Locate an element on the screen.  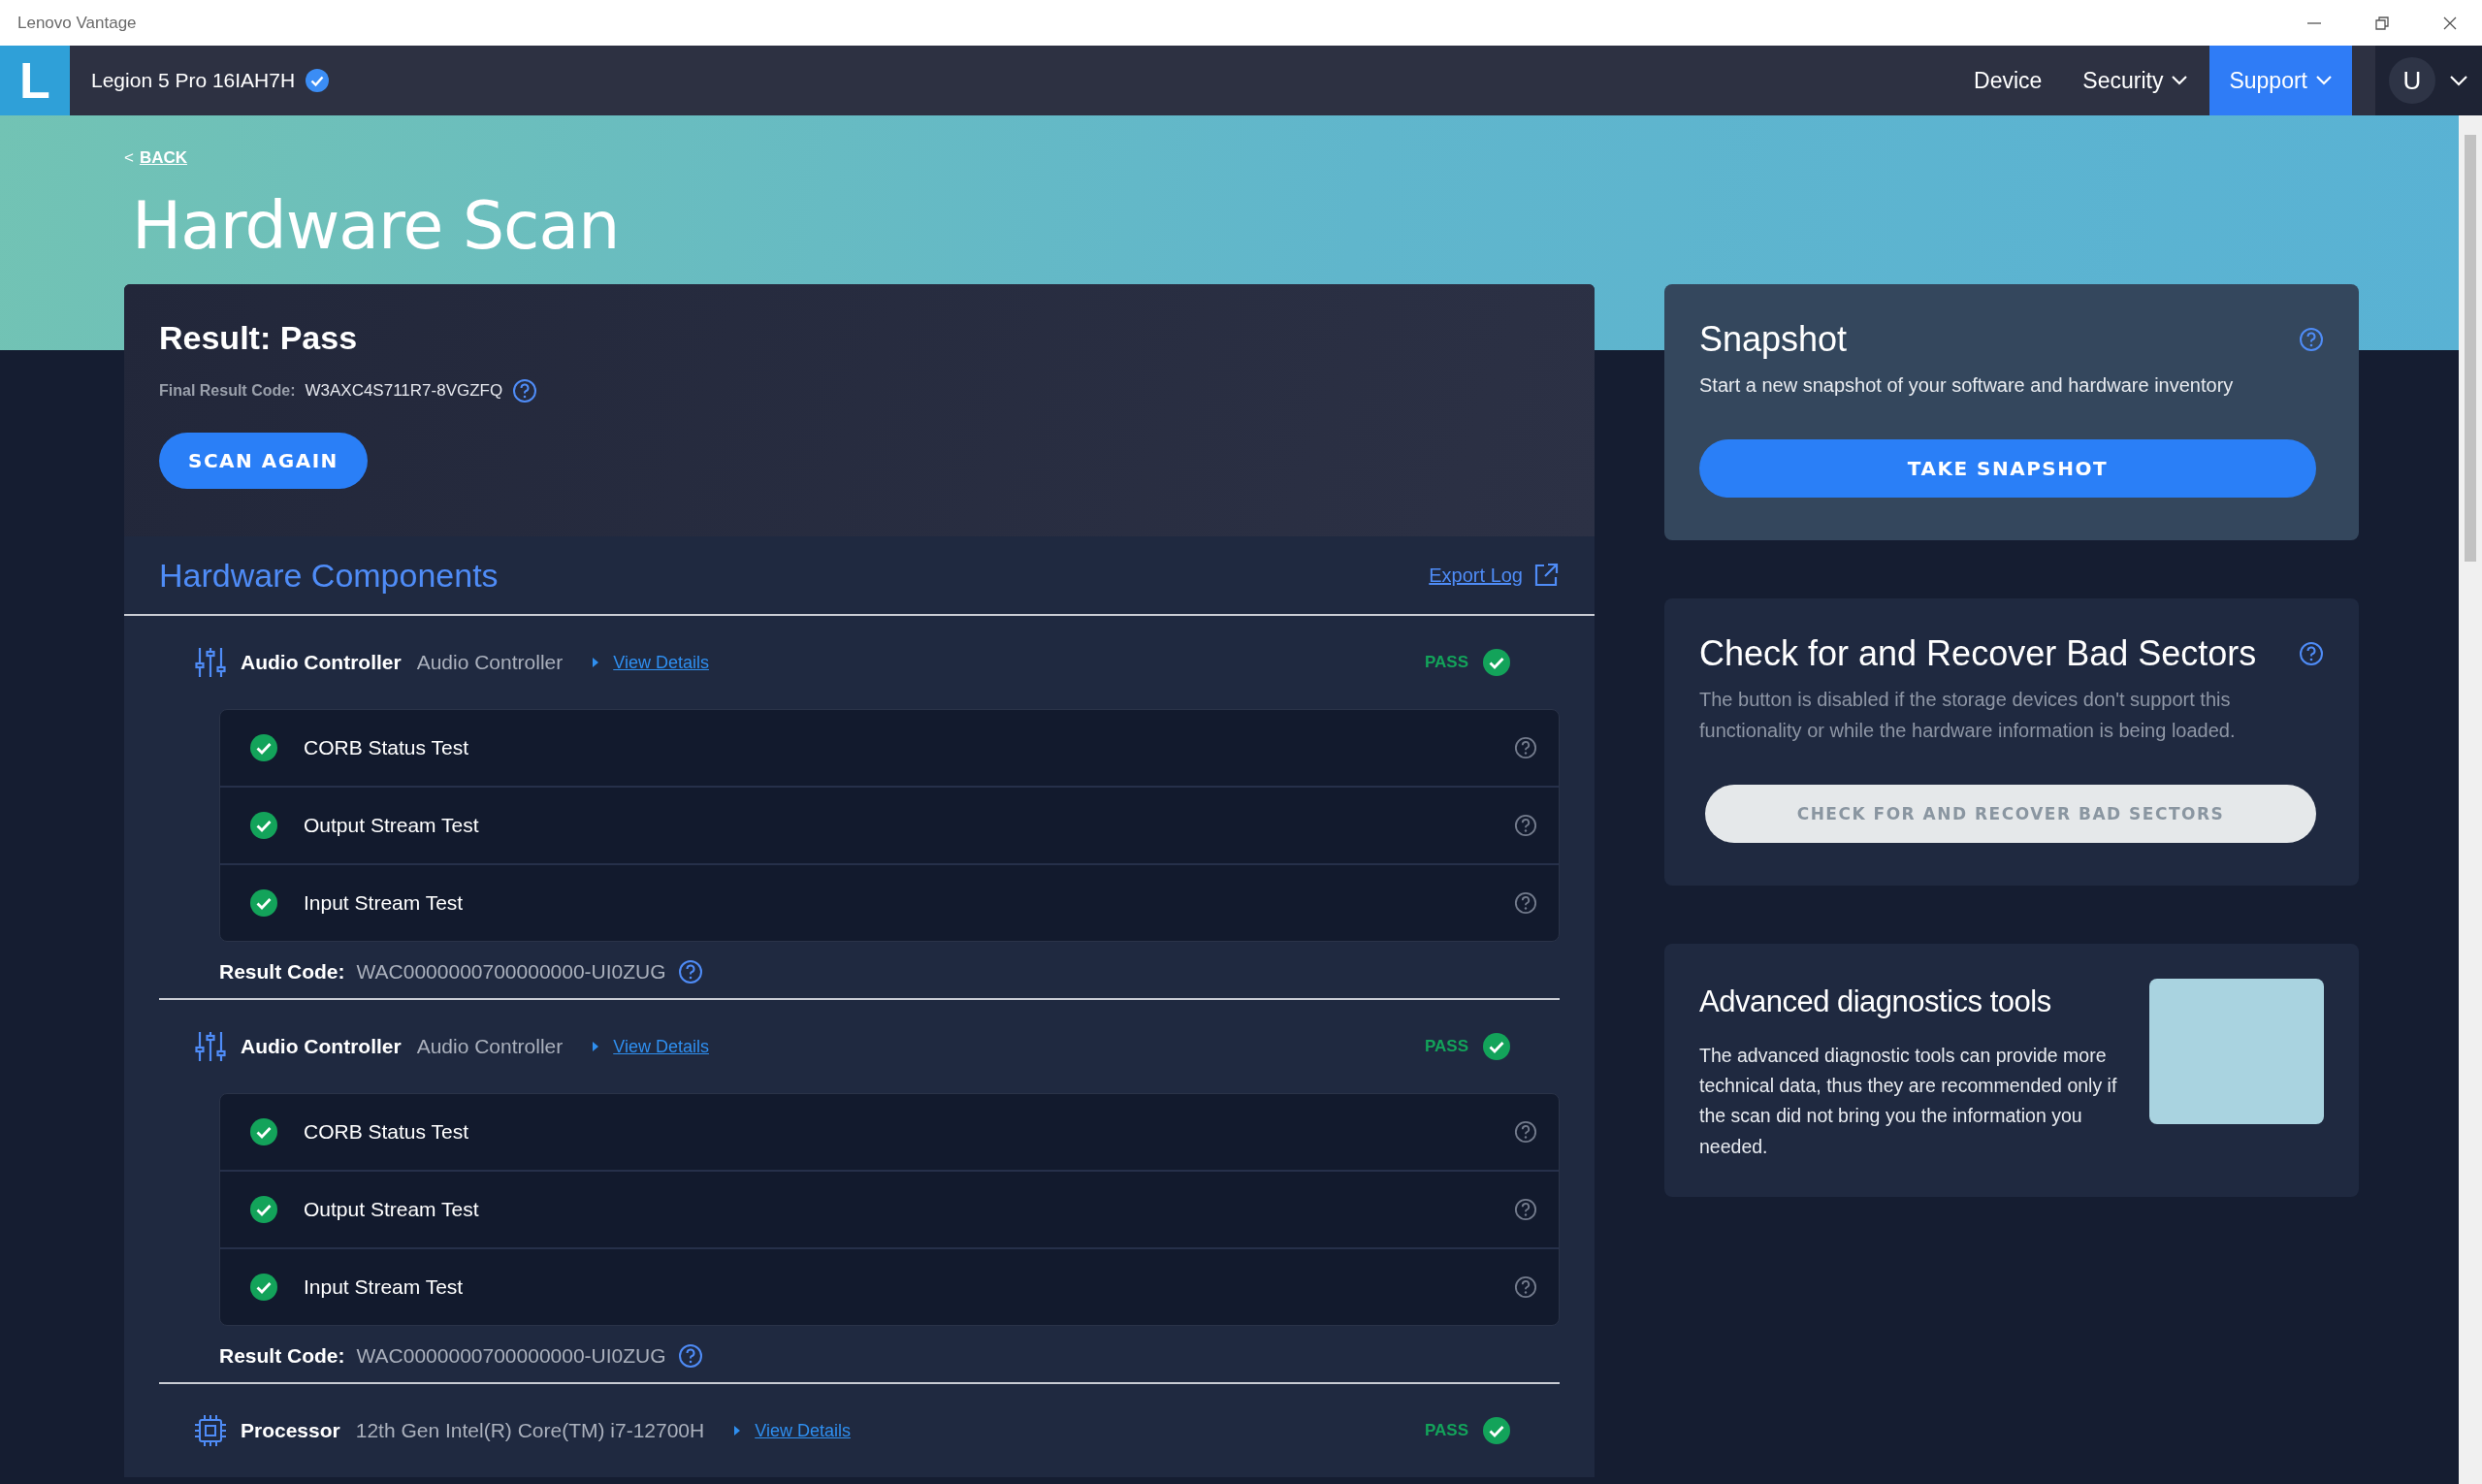
scan-again-button: SCAN AGAIN is located at coordinates (263, 461).